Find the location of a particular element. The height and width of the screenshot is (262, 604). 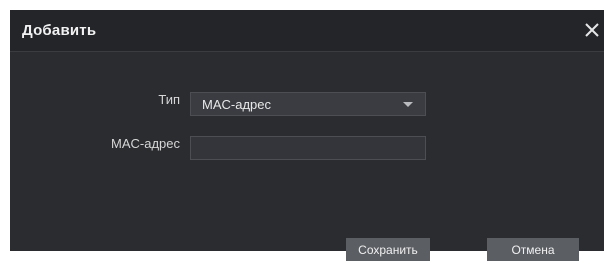

type-select-value: MAC-адрес is located at coordinates (236, 104).